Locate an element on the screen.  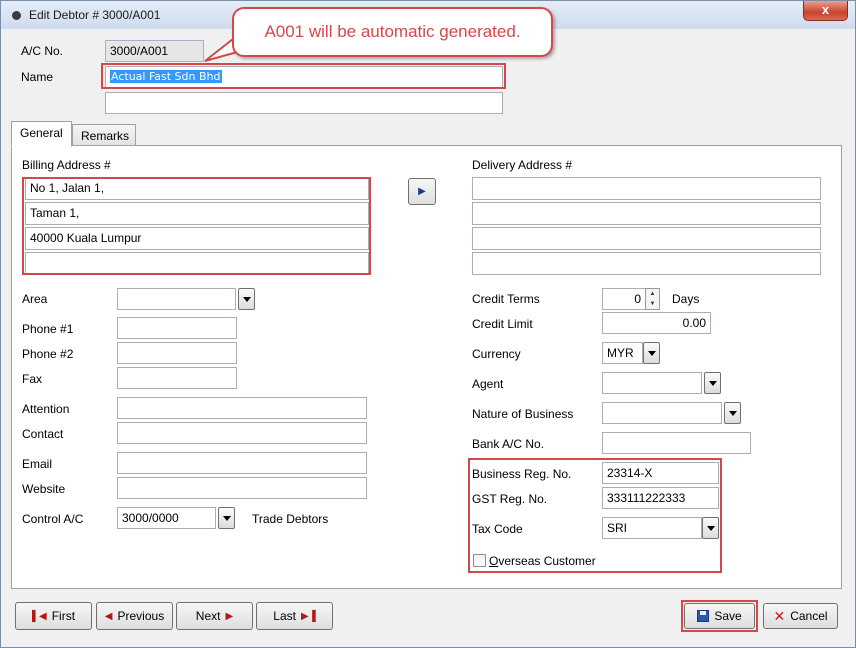
name2-field is located at coordinates (304, 103).